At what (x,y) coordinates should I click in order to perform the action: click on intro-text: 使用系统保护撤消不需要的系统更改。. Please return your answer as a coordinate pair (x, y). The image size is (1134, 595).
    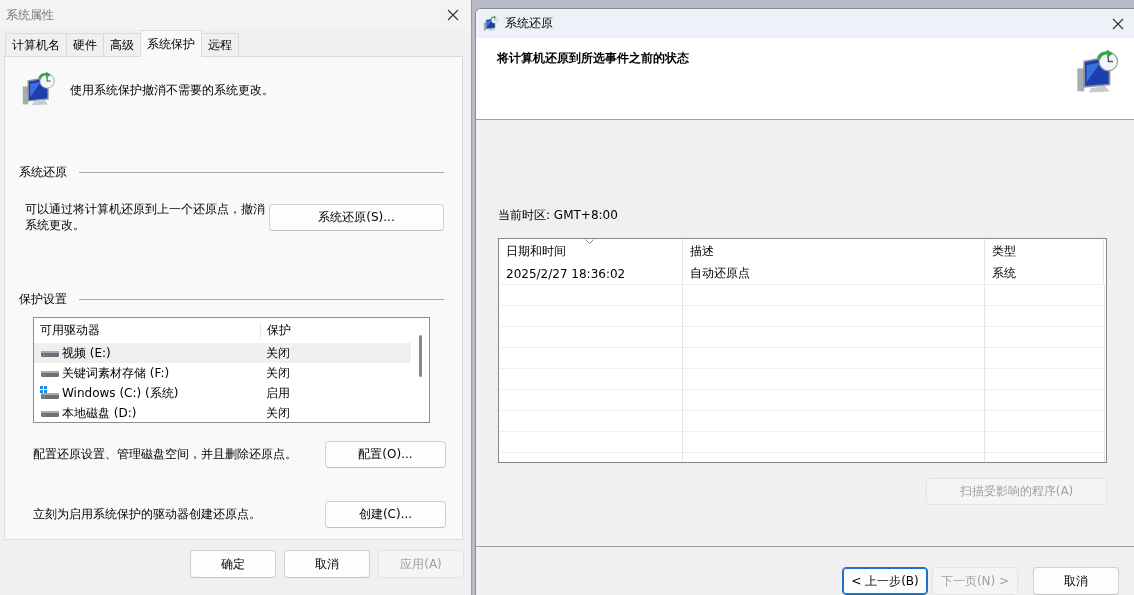
    Looking at the image, I should click on (172, 90).